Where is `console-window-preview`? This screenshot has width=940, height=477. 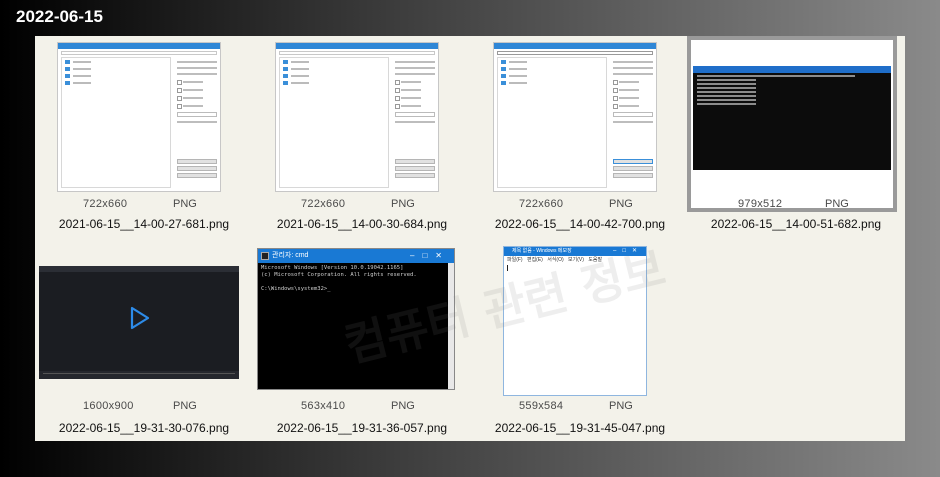 console-window-preview is located at coordinates (792, 118).